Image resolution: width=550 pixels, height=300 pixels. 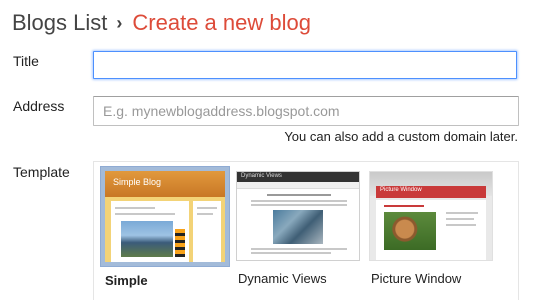 I want to click on template-thumbnail-dynamic-views: Dynamic Views, so click(x=298, y=216).